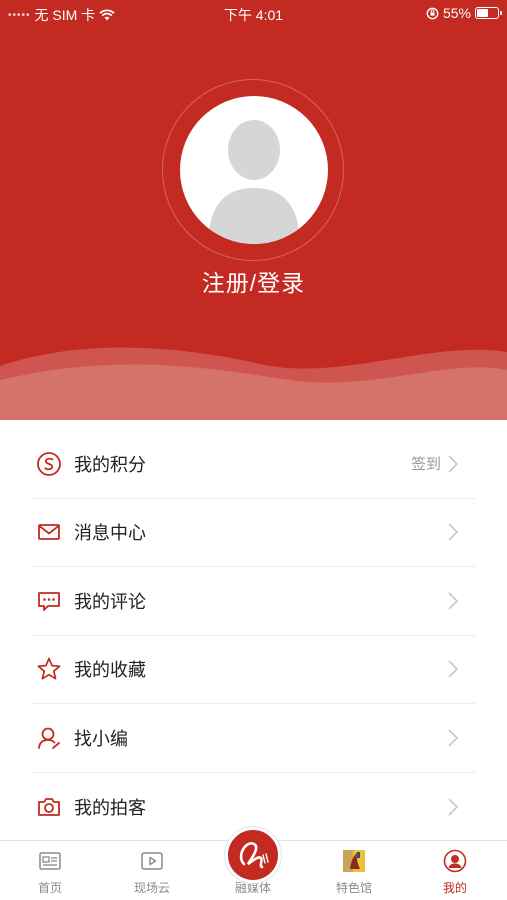 Image resolution: width=507 pixels, height=900 pixels. I want to click on points-icon, so click(49, 464).